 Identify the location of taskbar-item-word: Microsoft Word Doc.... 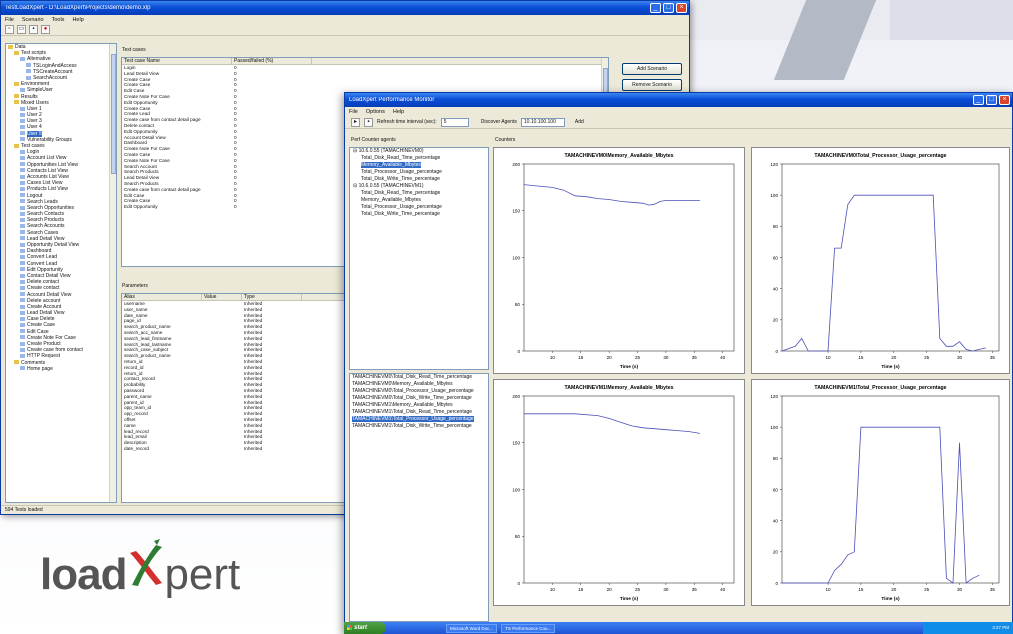
(472, 628).